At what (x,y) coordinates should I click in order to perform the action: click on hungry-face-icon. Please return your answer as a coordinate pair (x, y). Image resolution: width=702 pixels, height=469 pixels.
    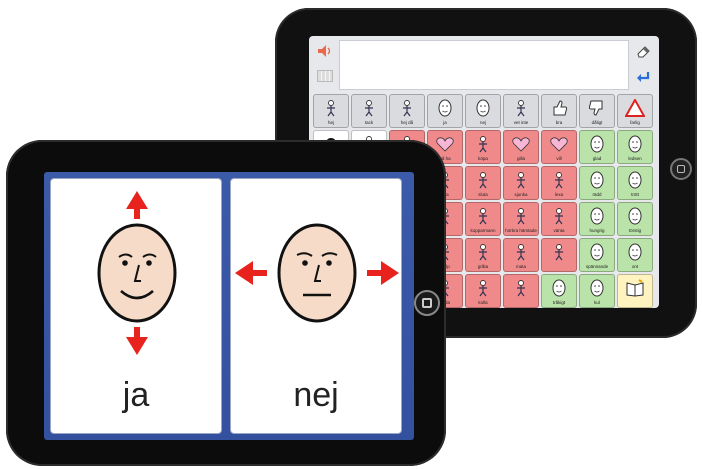
    Looking at the image, I should click on (597, 216).